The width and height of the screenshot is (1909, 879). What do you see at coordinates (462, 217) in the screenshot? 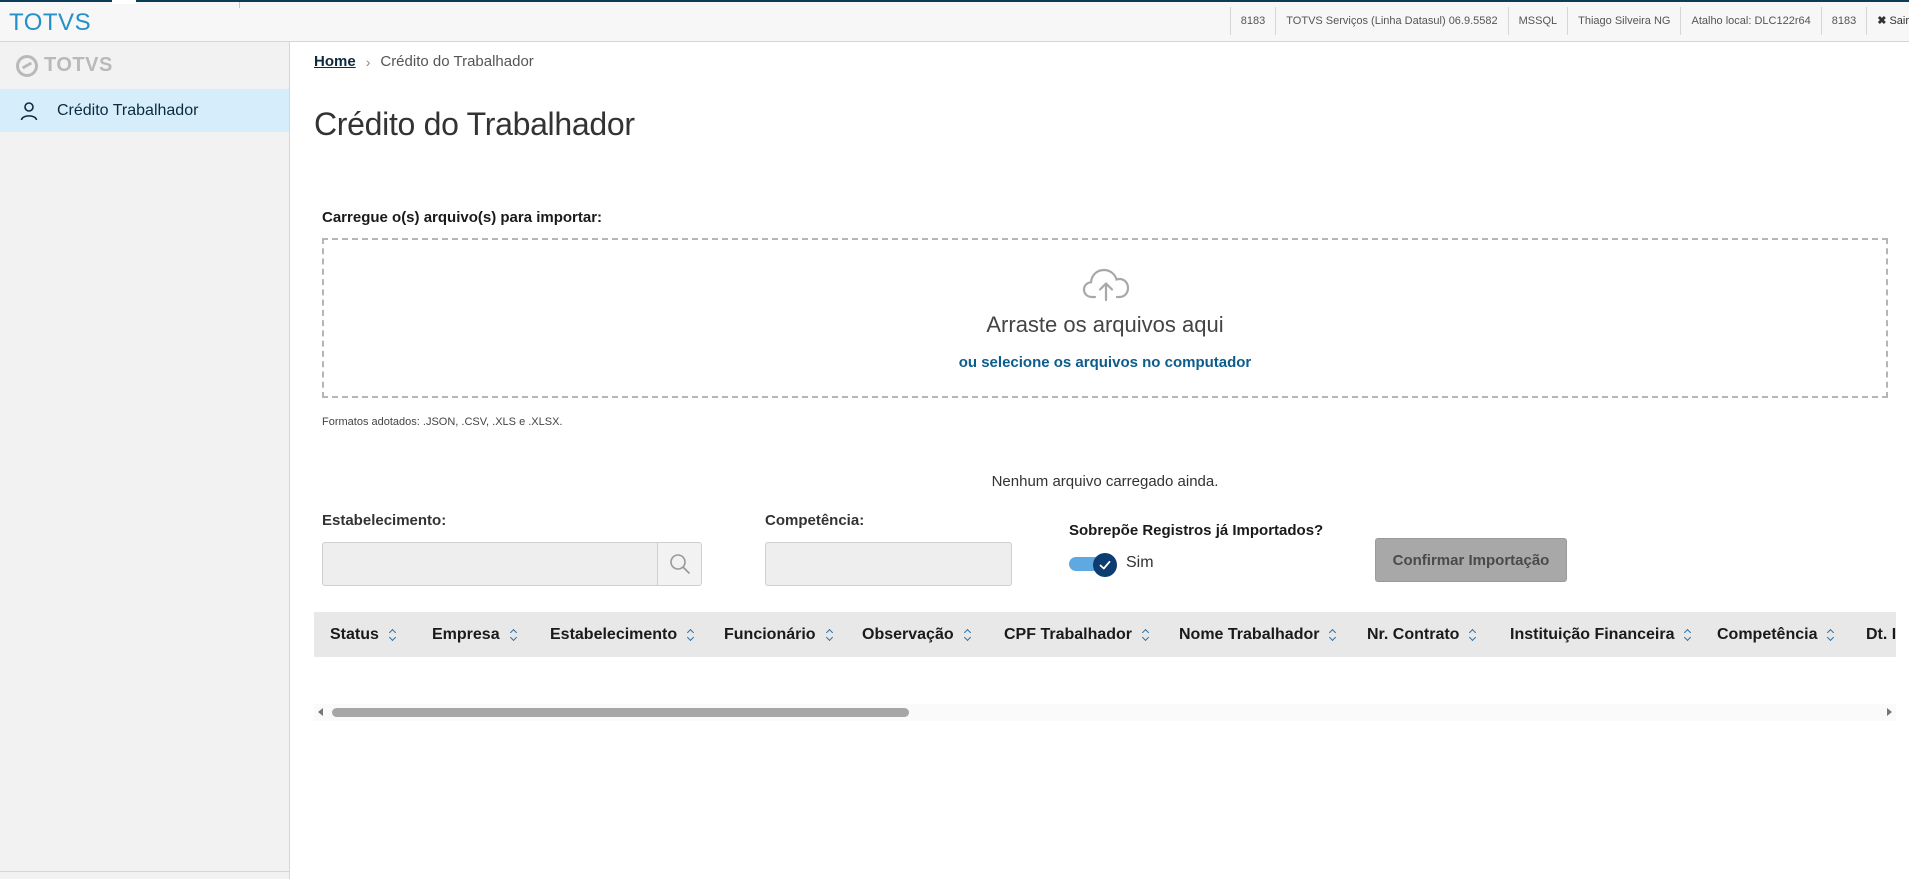
I see `upload-label: Carregue o(s) arquivo(s) para importar:` at bounding box center [462, 217].